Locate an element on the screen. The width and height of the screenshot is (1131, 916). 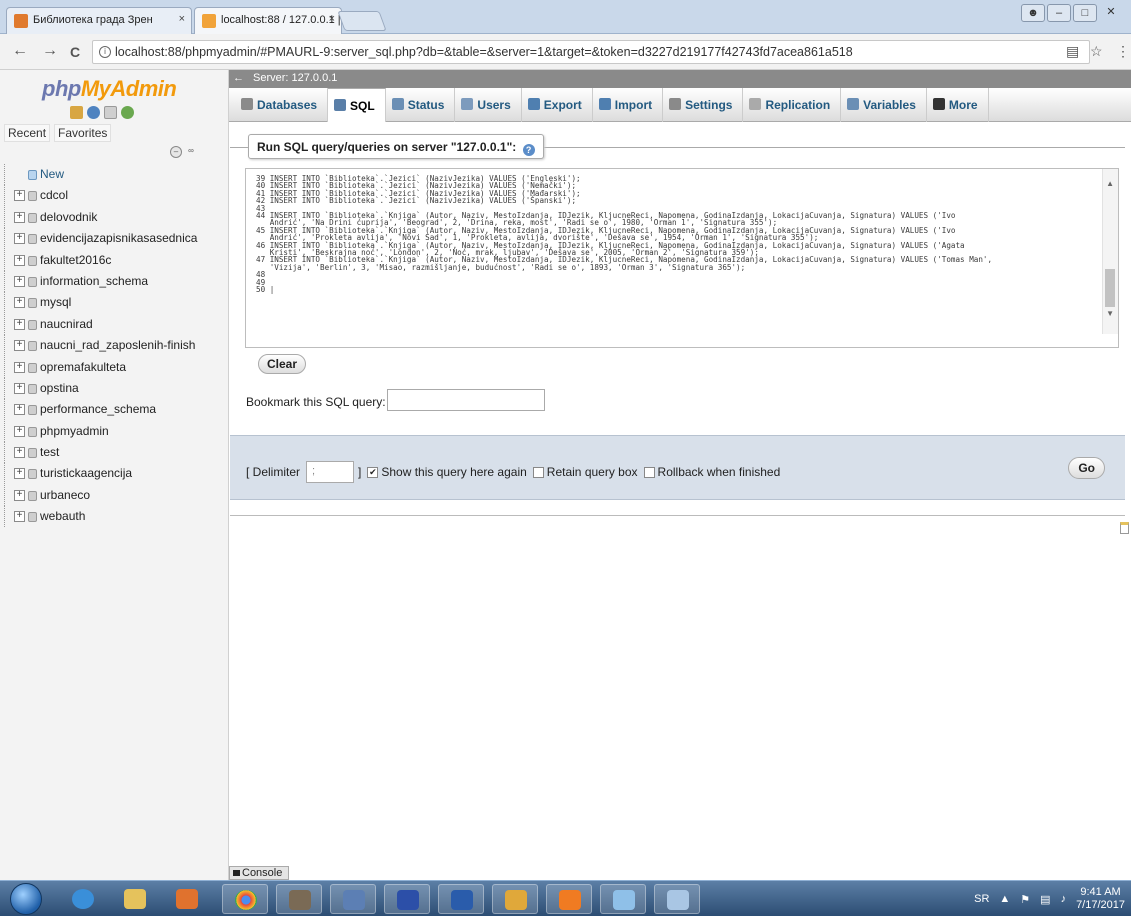
database-item: + opremafakulteta is located at coordinates (114, 367).